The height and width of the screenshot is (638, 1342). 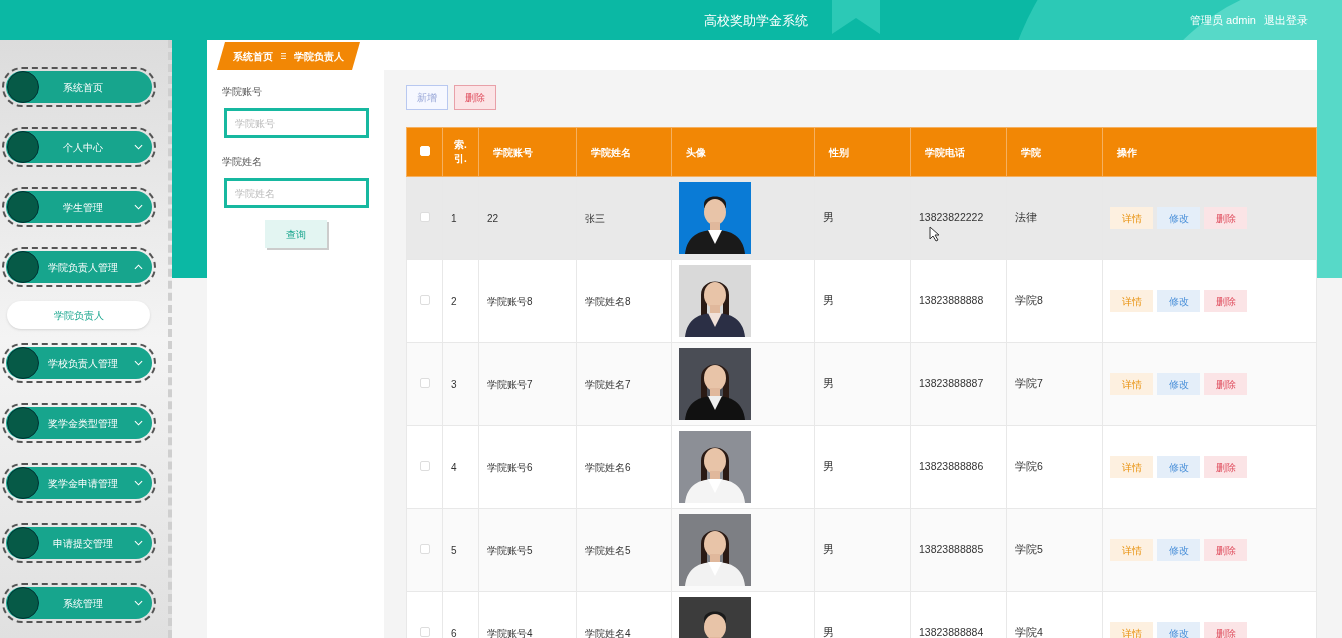 I want to click on column-header: 性别, so click(x=839, y=152).